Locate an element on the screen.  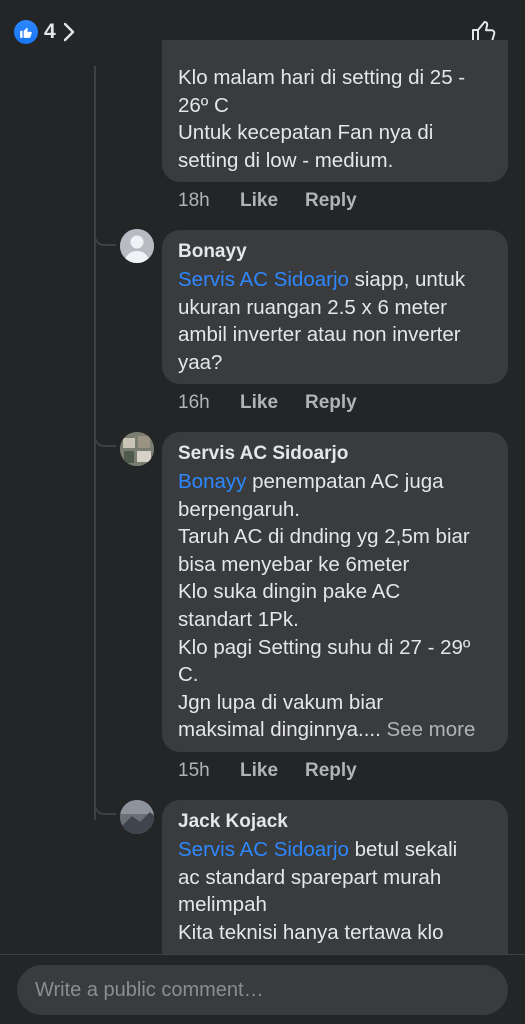
reactions-summary: 4 is located at coordinates (45, 32).